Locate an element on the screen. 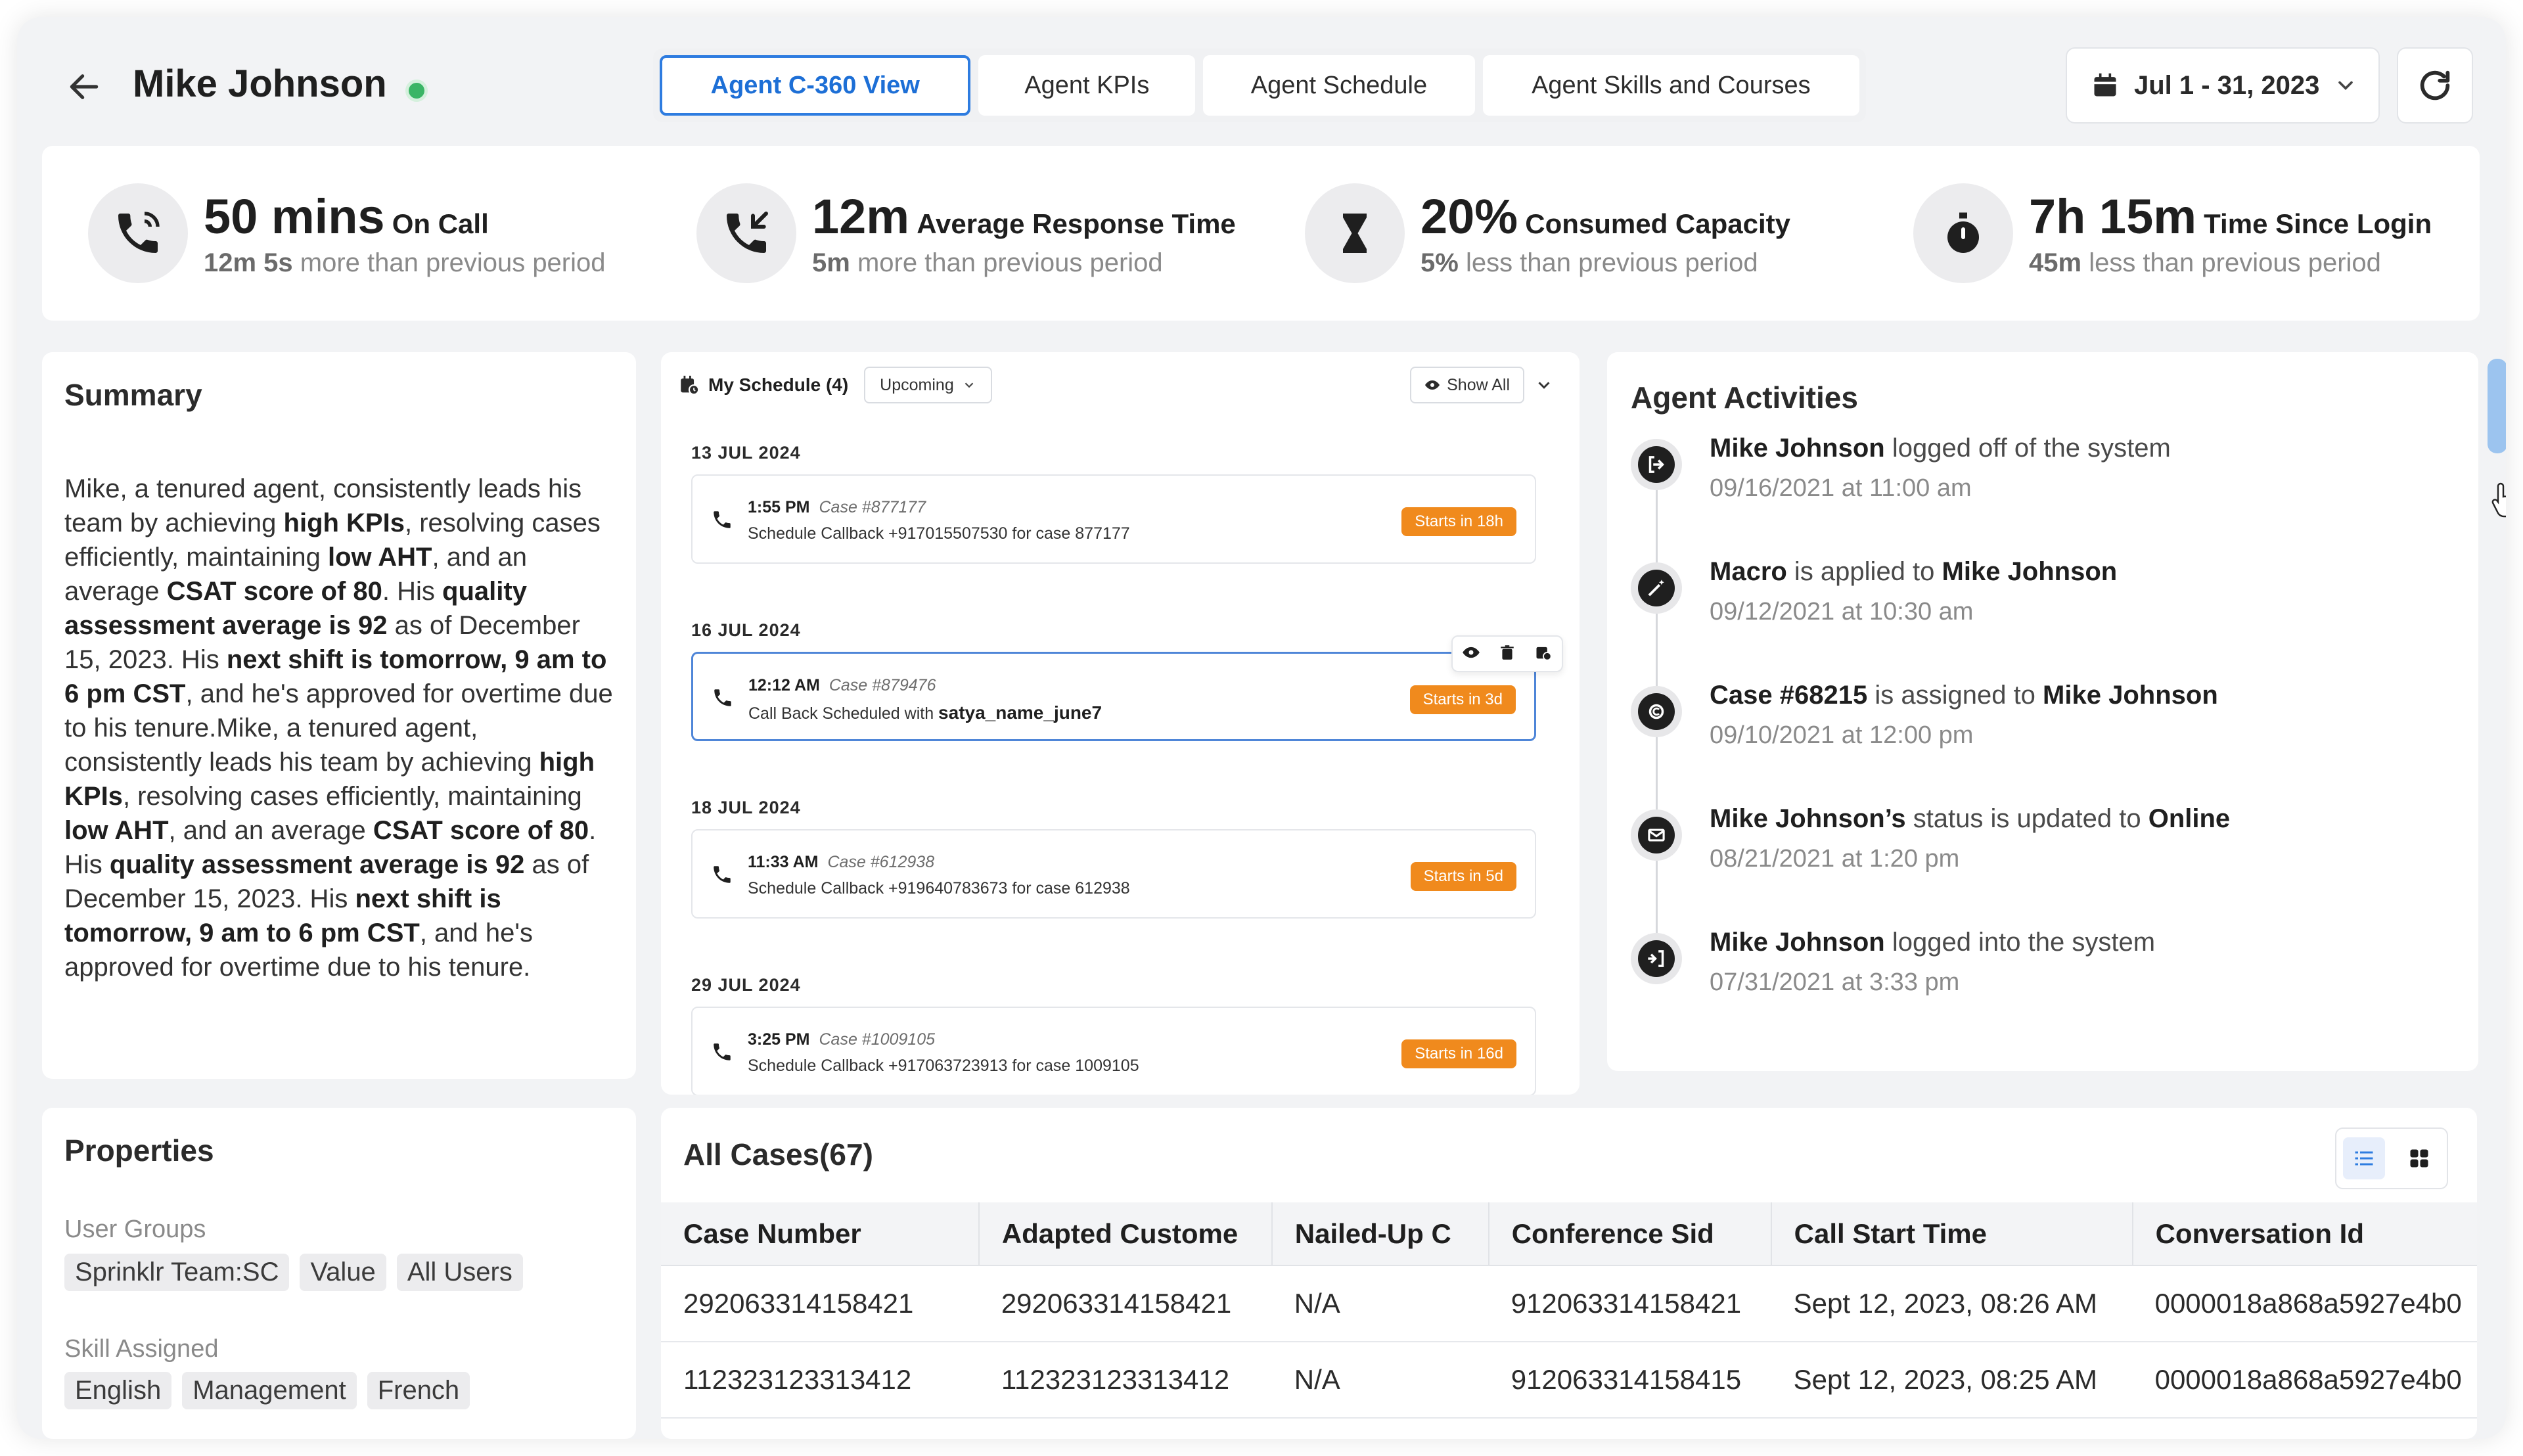 Image resolution: width=2523 pixels, height=1456 pixels. summary-highlight: low AHT is located at coordinates (116, 830).